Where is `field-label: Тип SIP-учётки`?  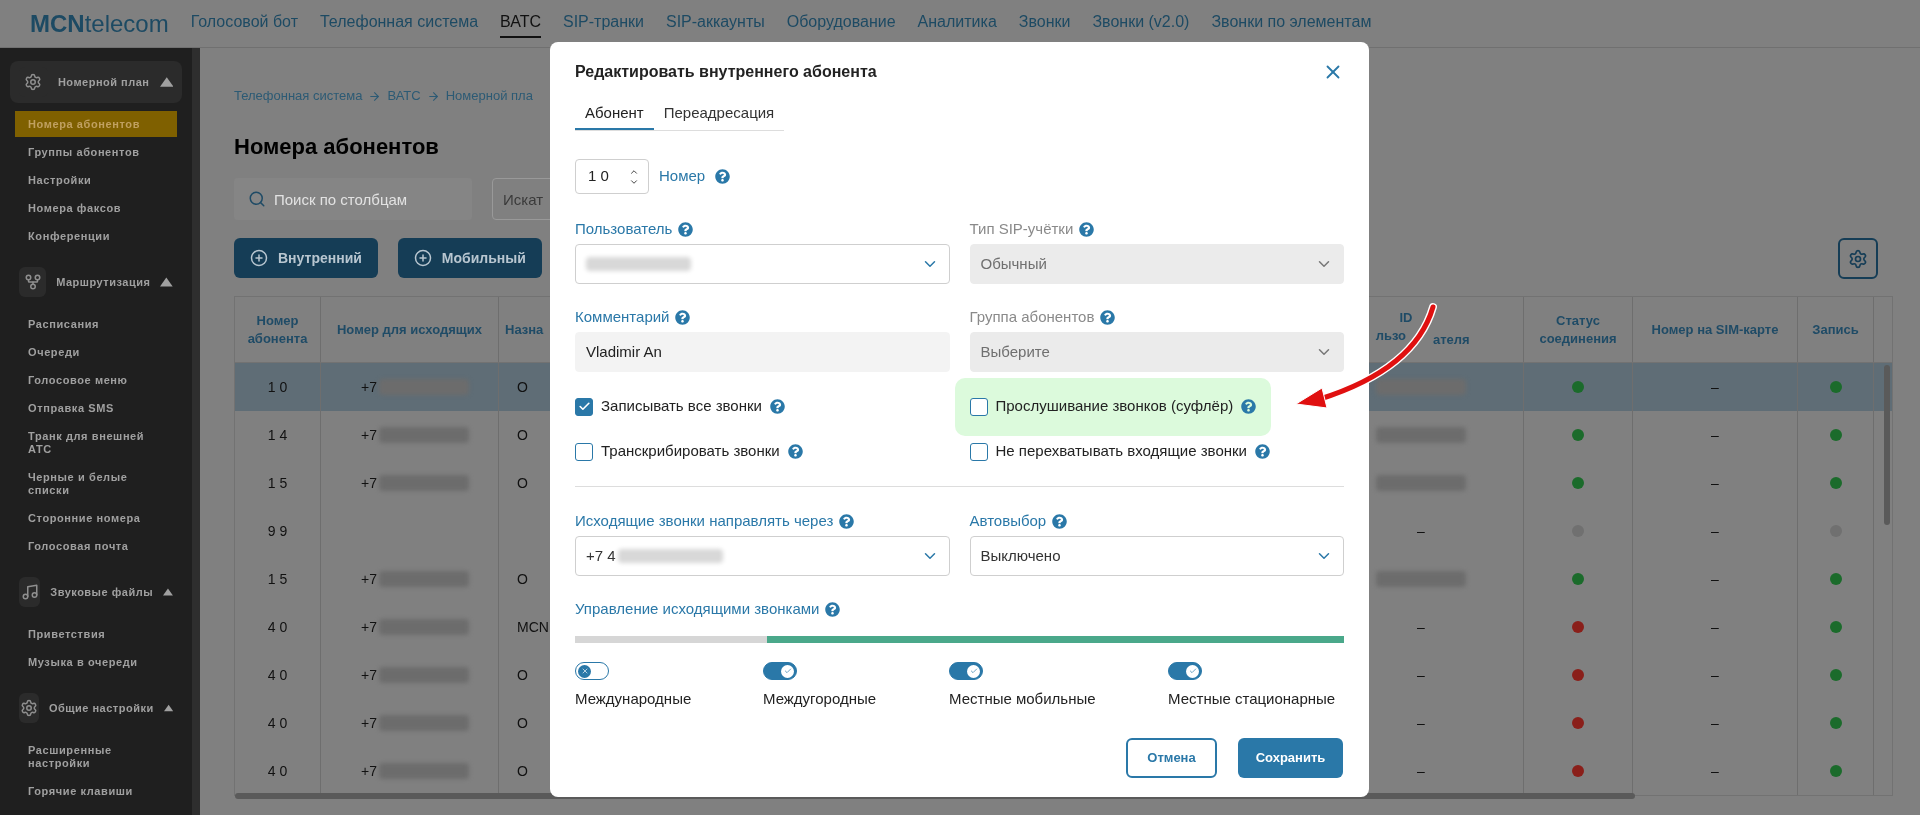
field-label: Тип SIP-учётки is located at coordinates (1021, 228).